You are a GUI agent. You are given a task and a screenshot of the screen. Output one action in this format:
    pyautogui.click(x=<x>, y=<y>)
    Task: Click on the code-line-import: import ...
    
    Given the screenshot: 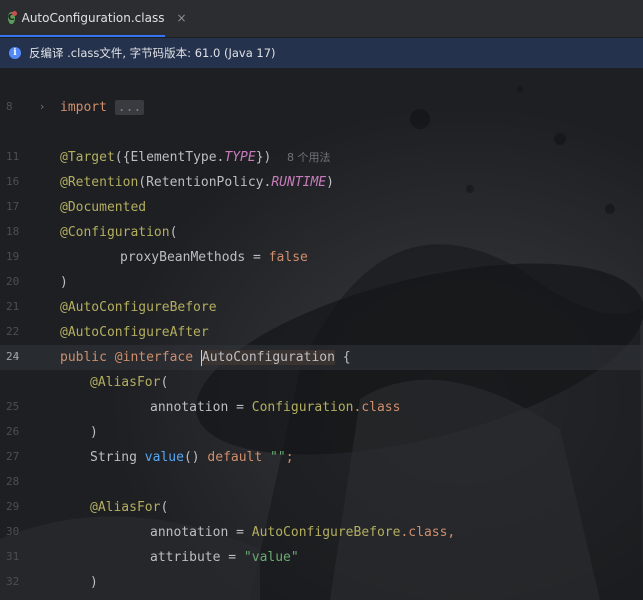 What is the action you would take?
    pyautogui.click(x=102, y=107)
    